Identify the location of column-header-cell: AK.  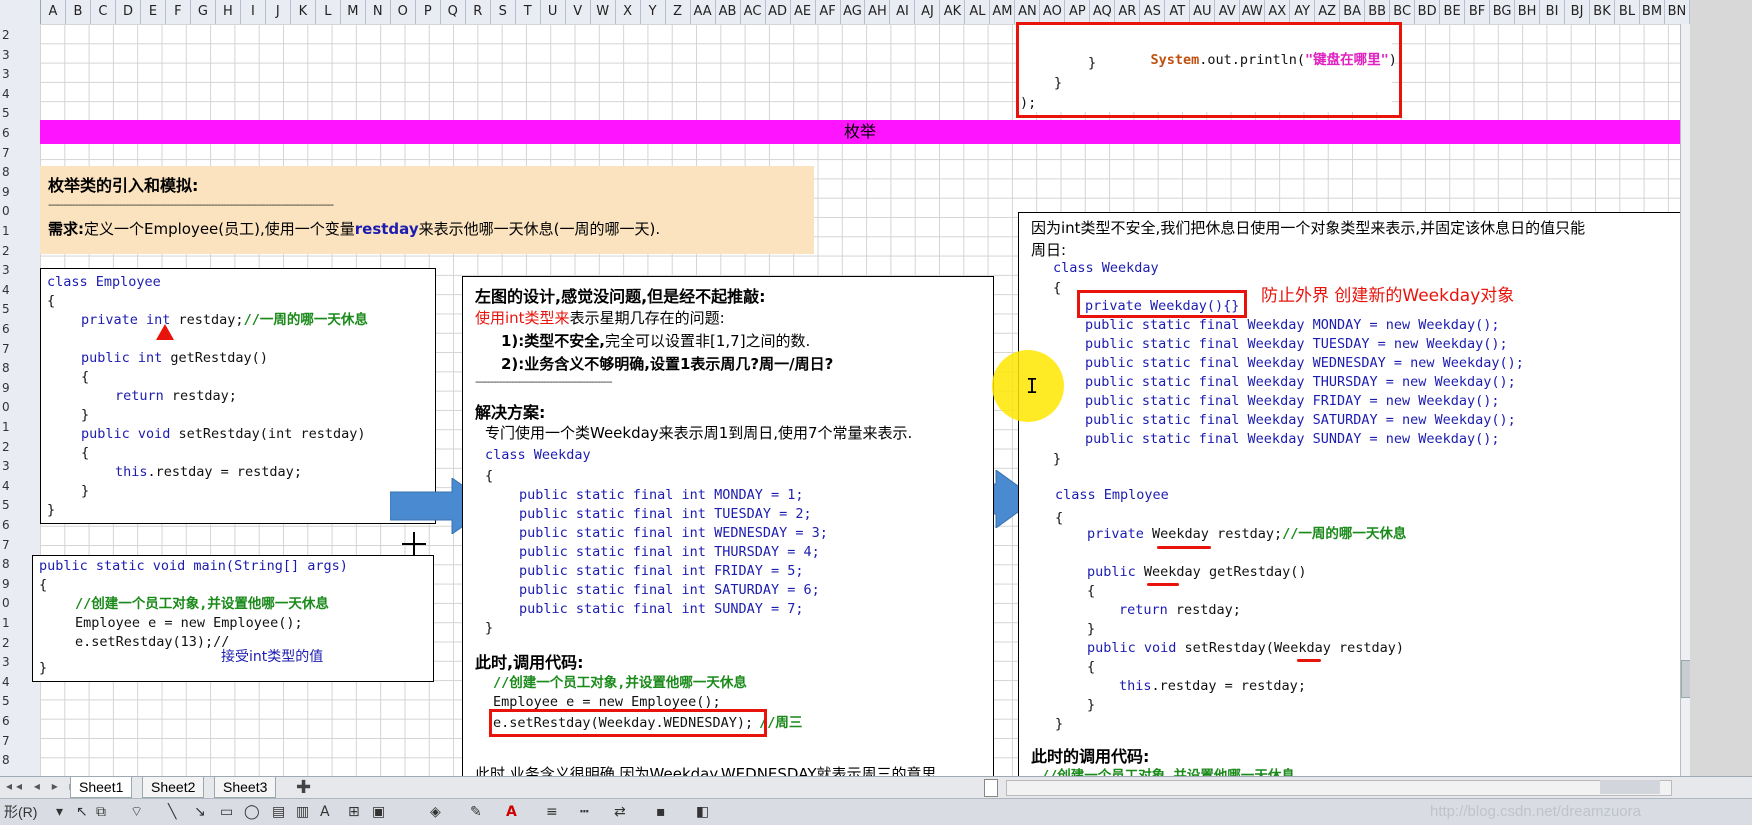
(953, 12).